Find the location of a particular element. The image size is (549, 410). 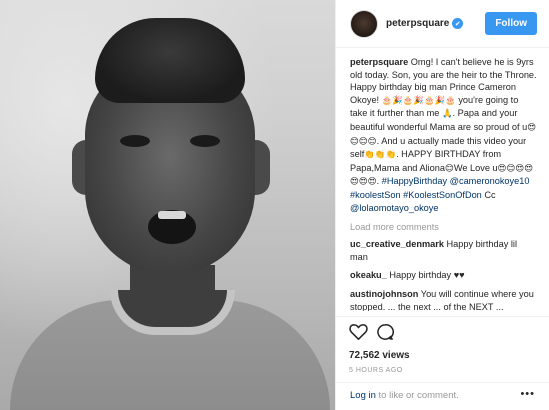

post-timestamp: 5 HOURS AGO is located at coordinates (376, 370).